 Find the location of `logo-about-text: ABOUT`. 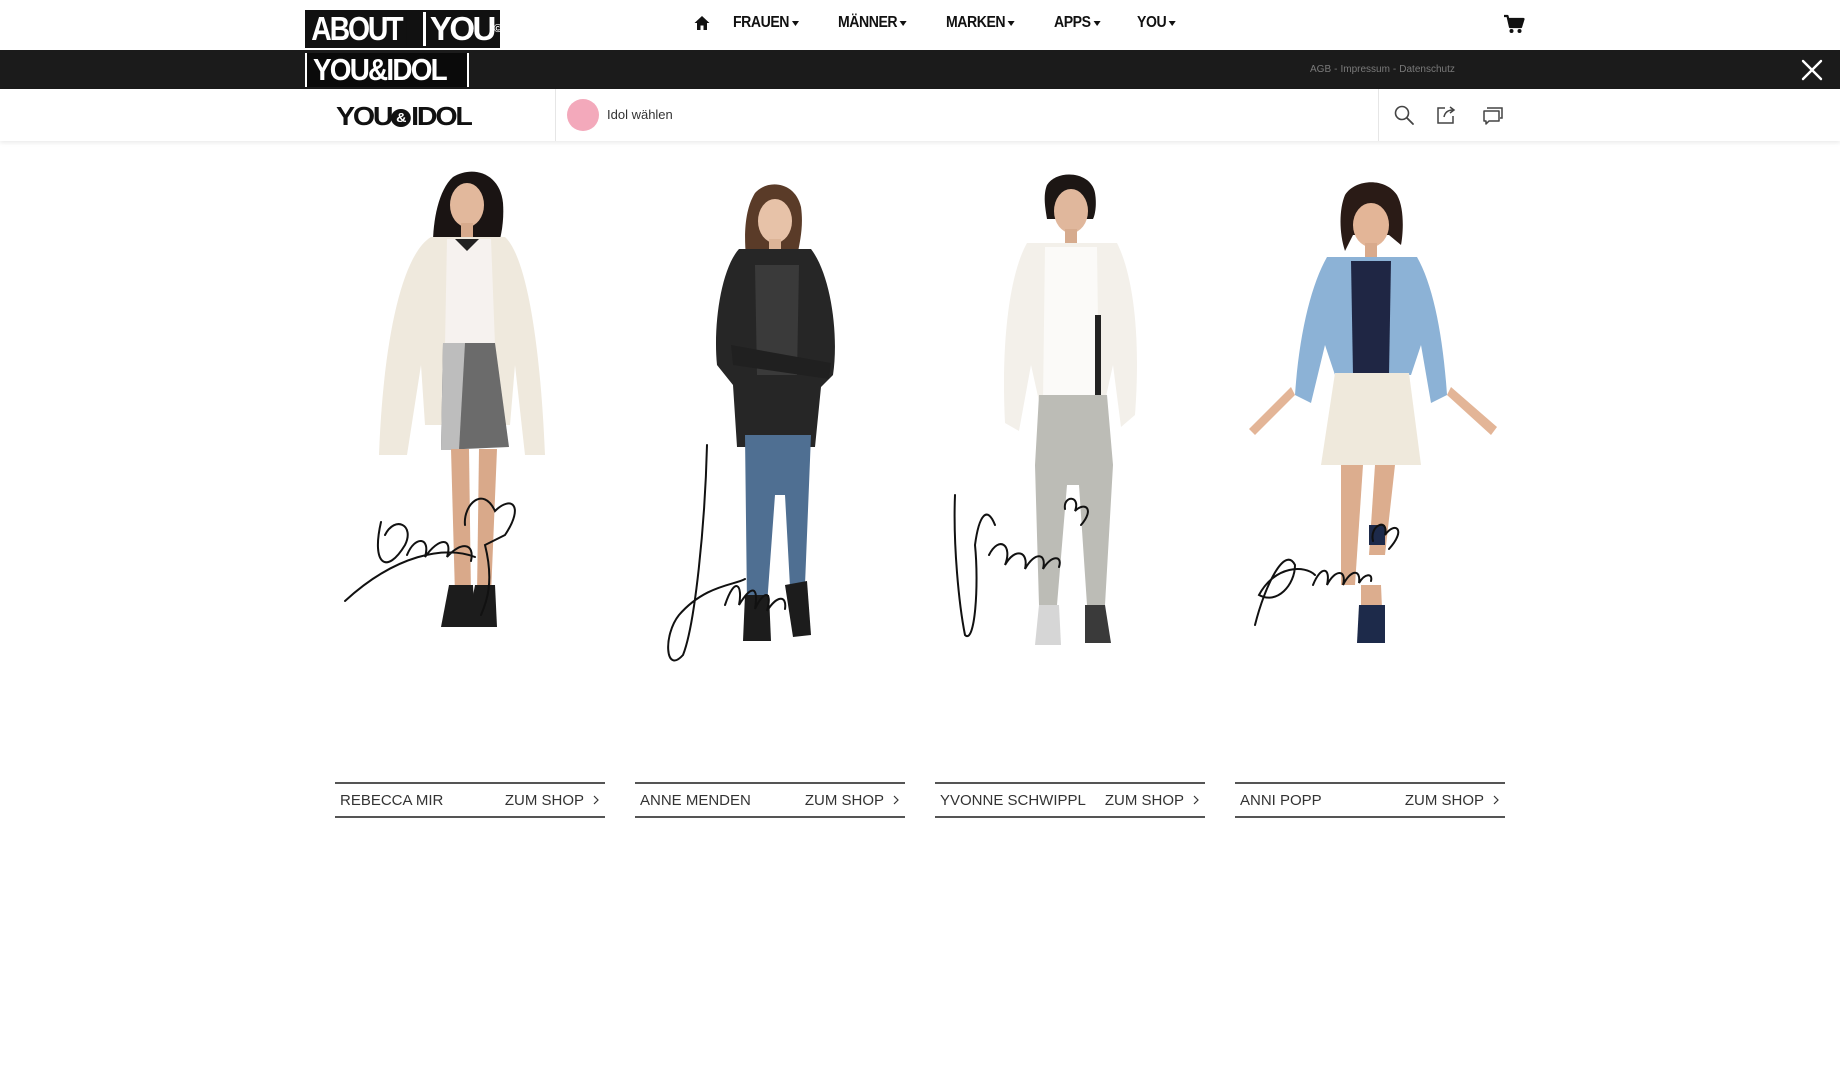

logo-about-text: ABOUT is located at coordinates (357, 29).